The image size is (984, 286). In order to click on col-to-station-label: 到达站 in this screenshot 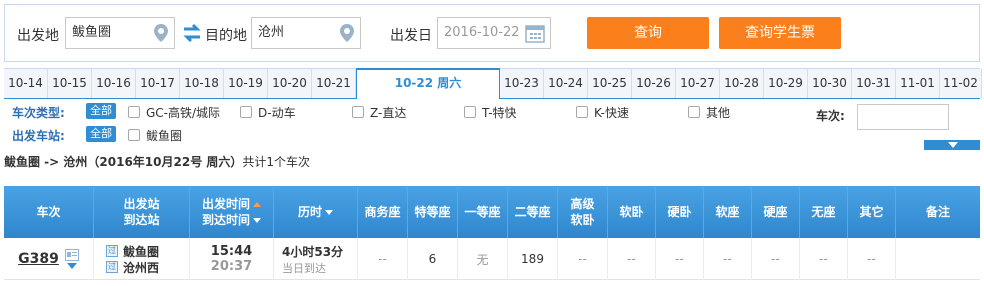, I will do `click(141, 220)`.